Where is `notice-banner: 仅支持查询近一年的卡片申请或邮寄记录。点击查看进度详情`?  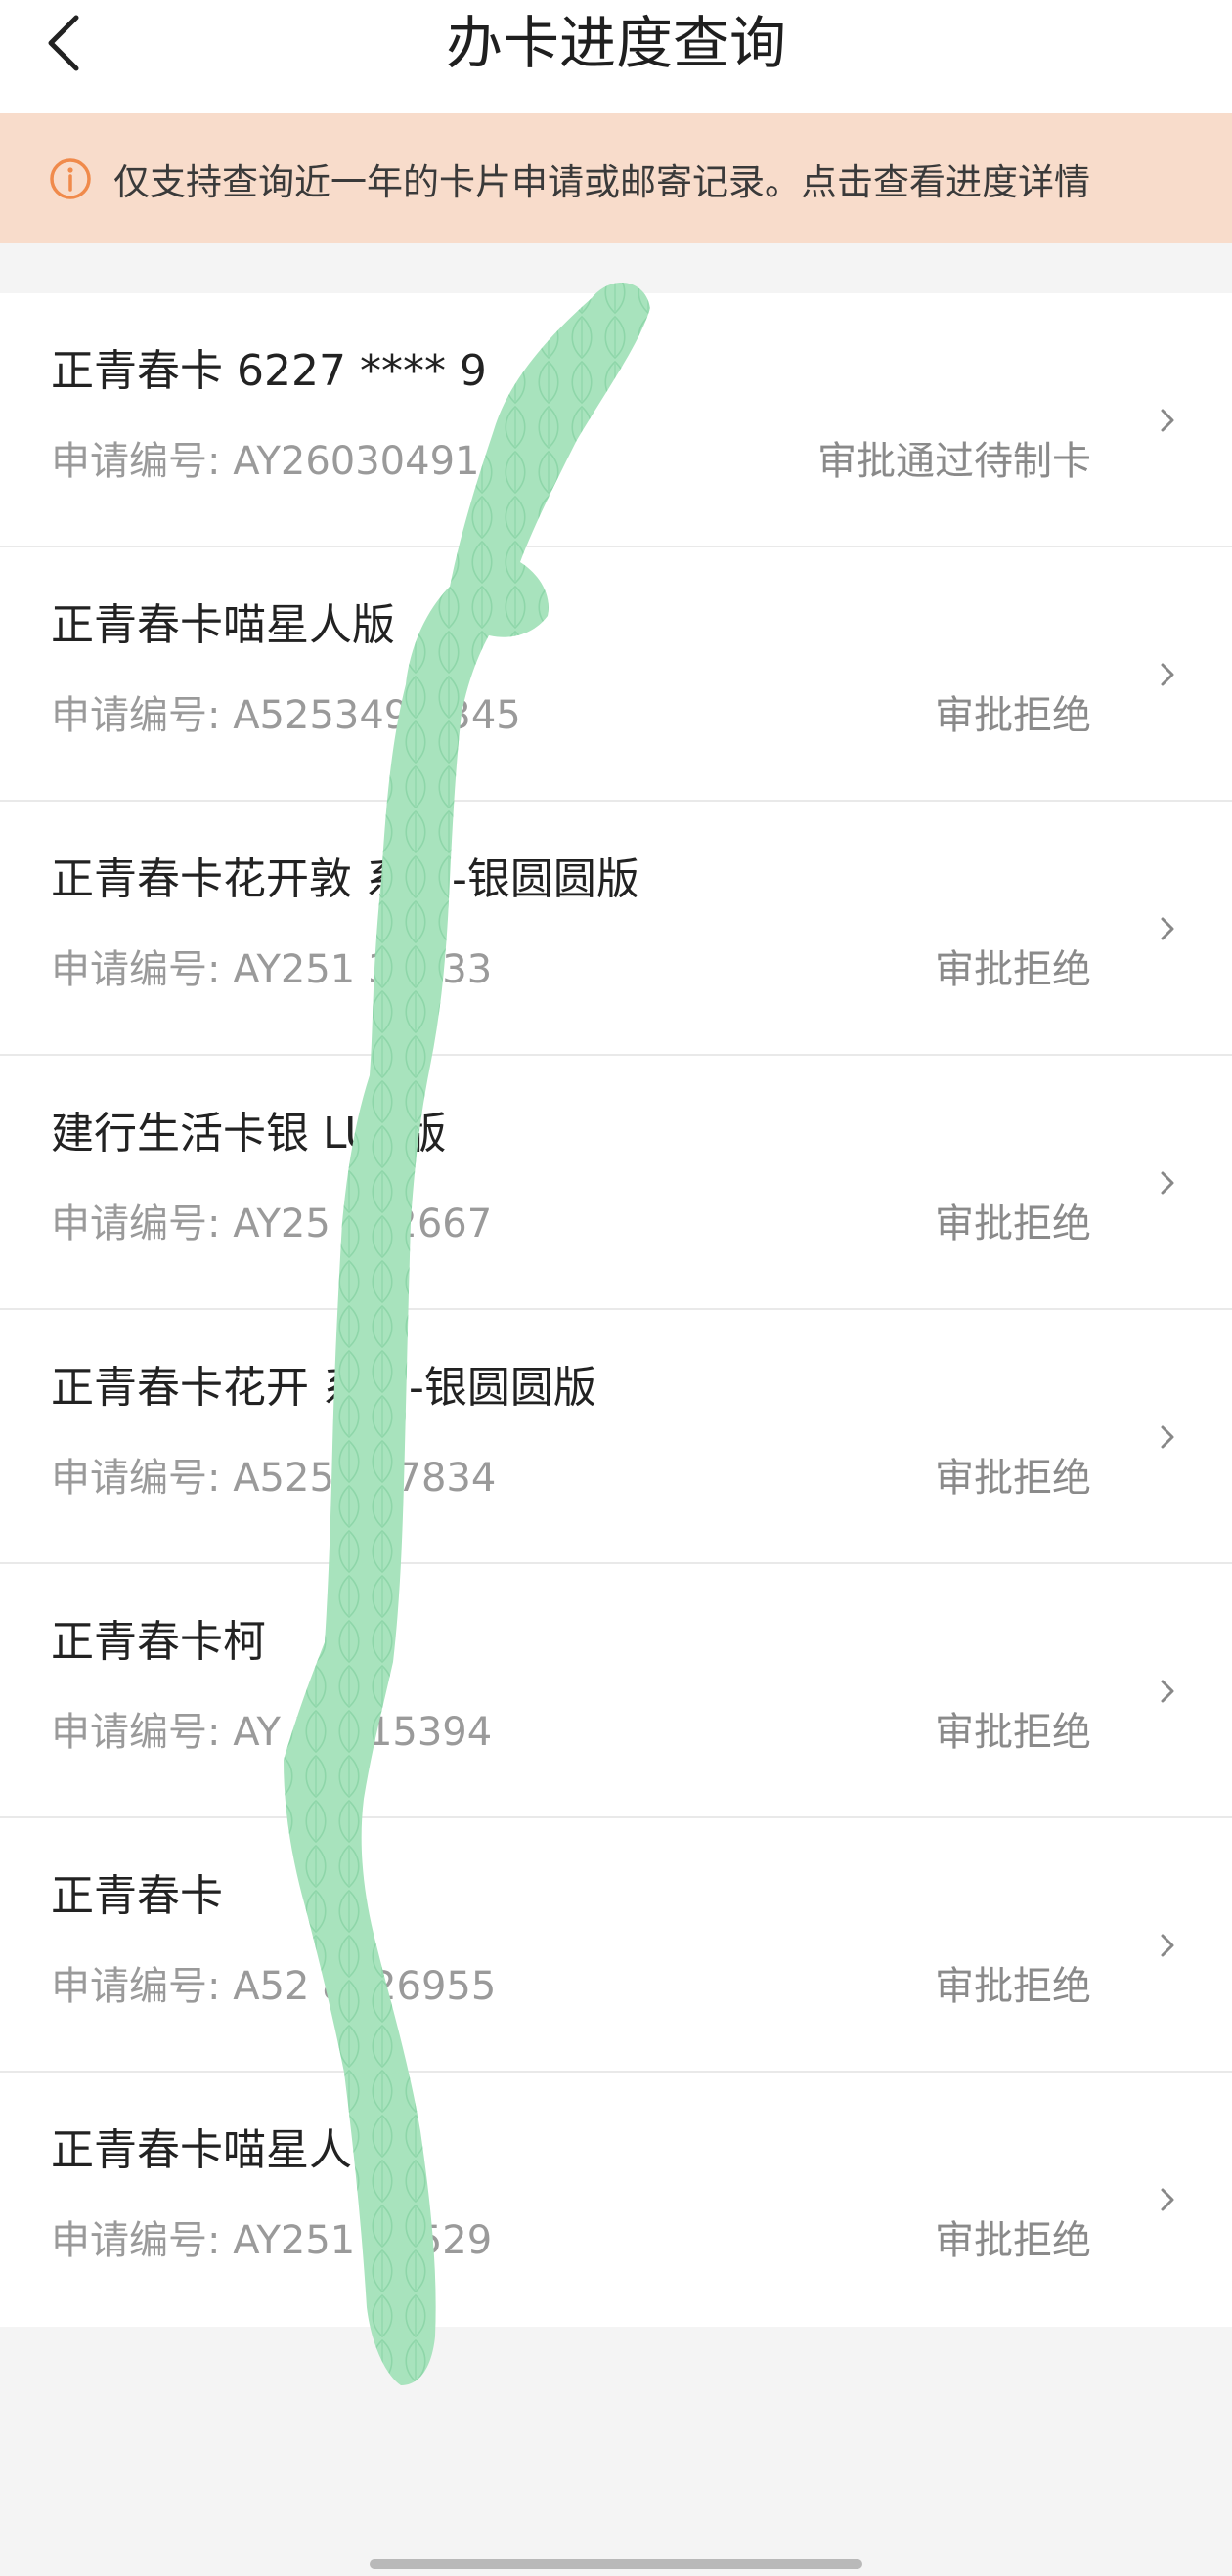 notice-banner: 仅支持查询近一年的卡片申请或邮寄记录。点击查看进度详情 is located at coordinates (616, 178).